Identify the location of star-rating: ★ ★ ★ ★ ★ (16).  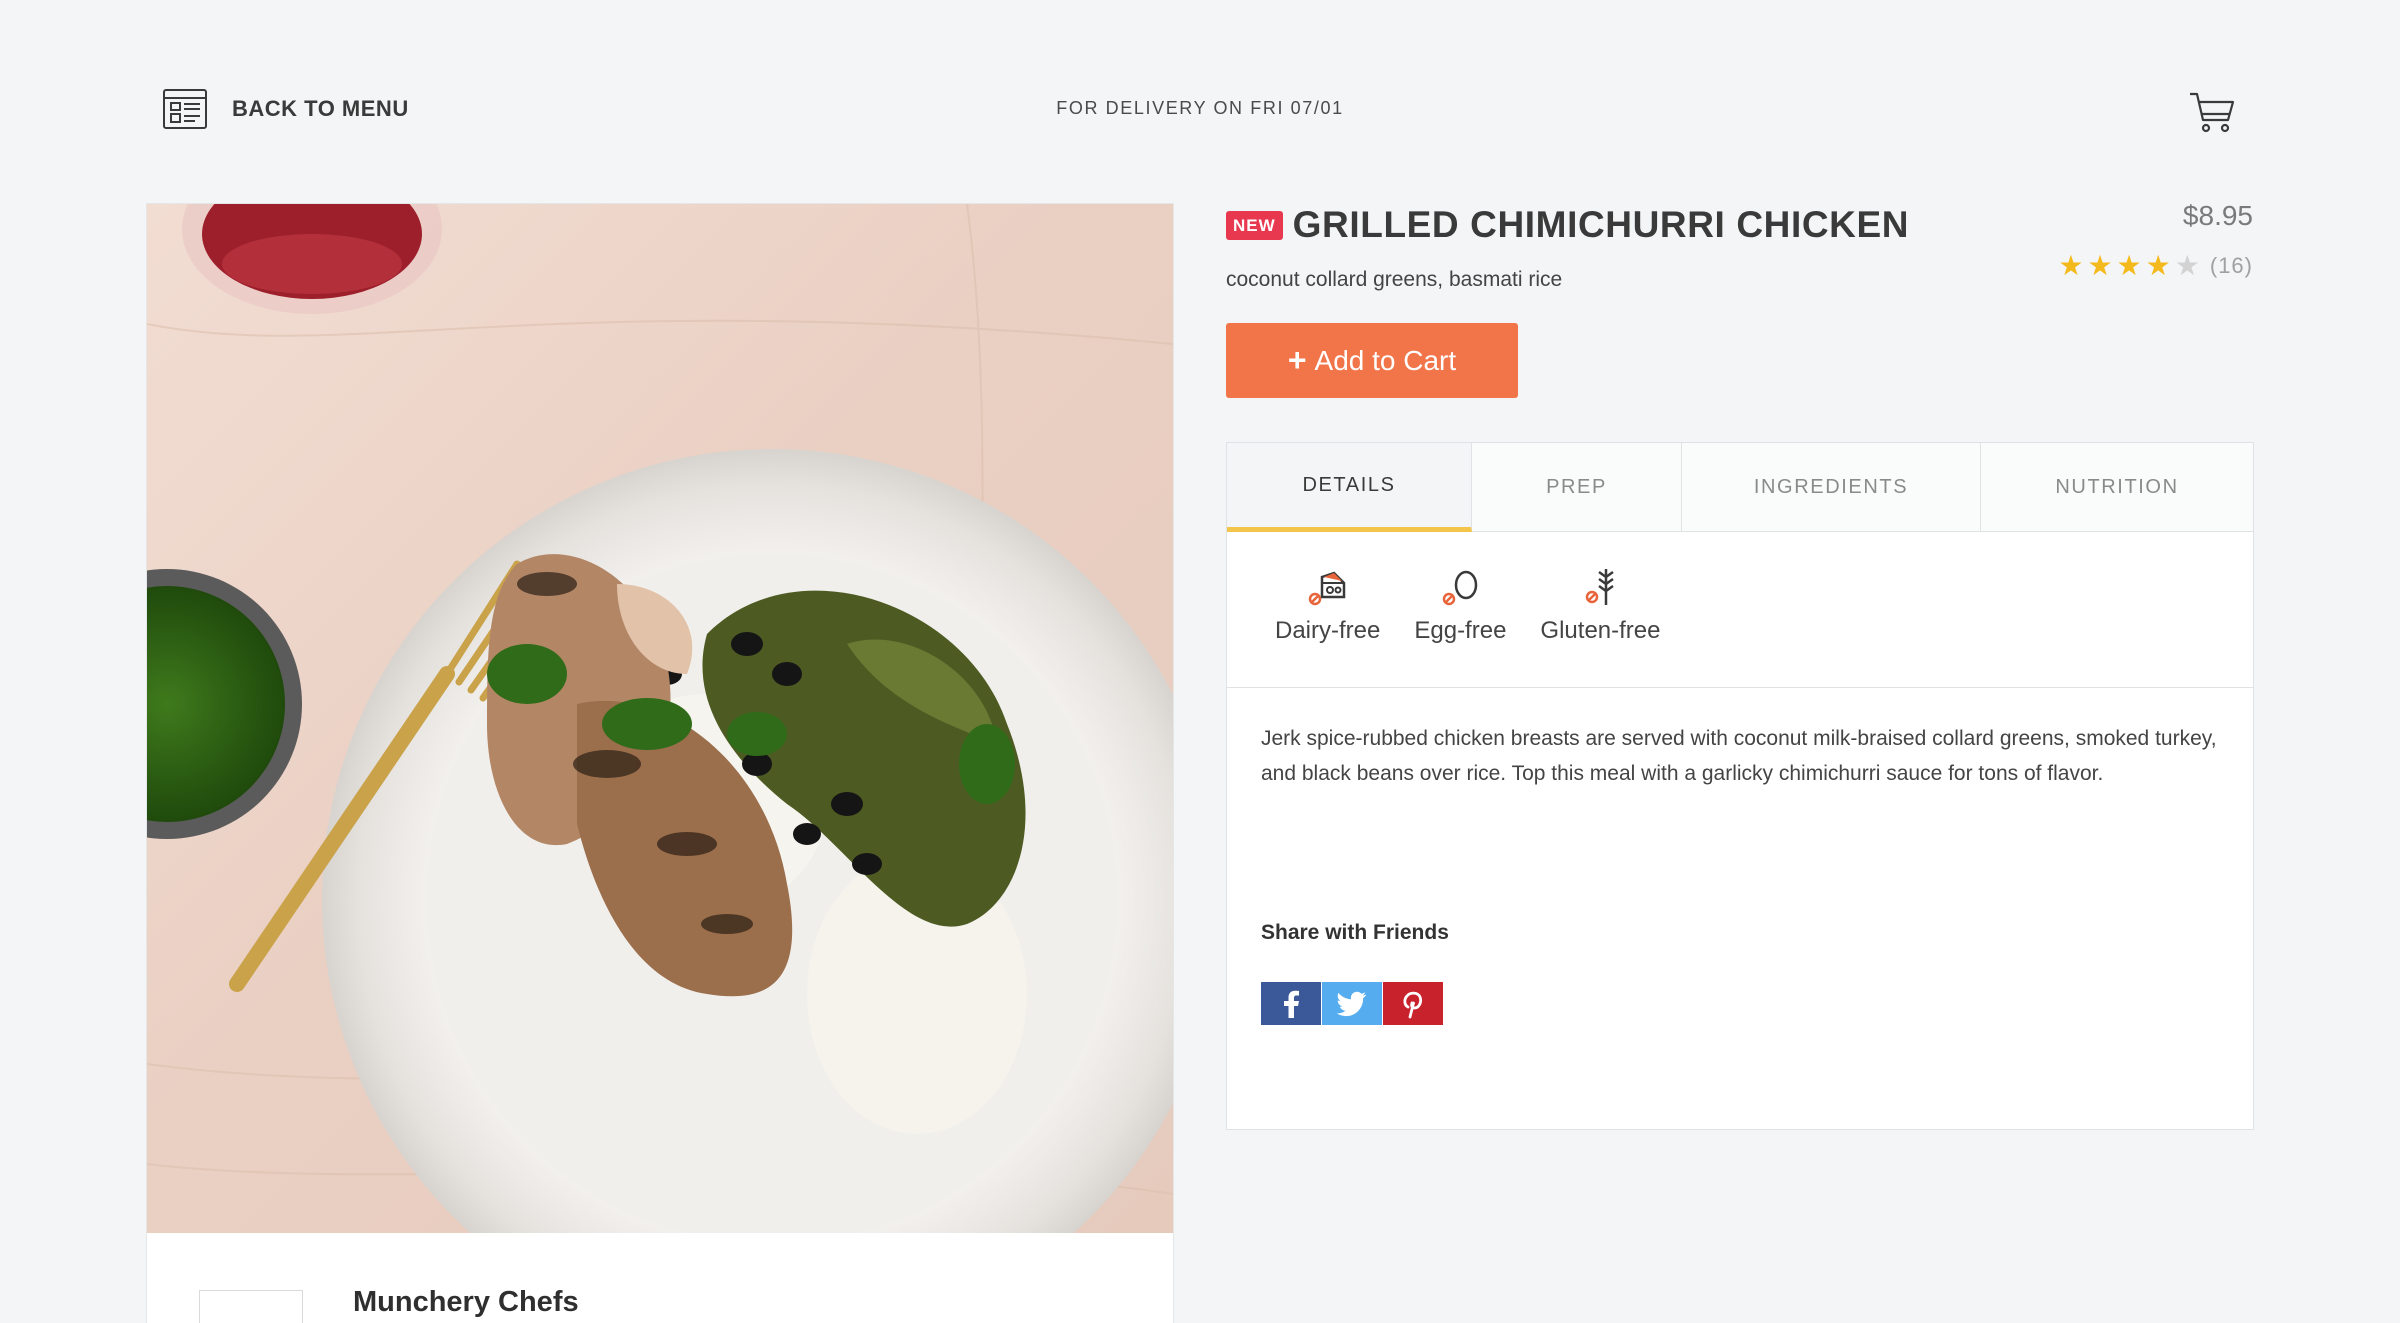
(2155, 266).